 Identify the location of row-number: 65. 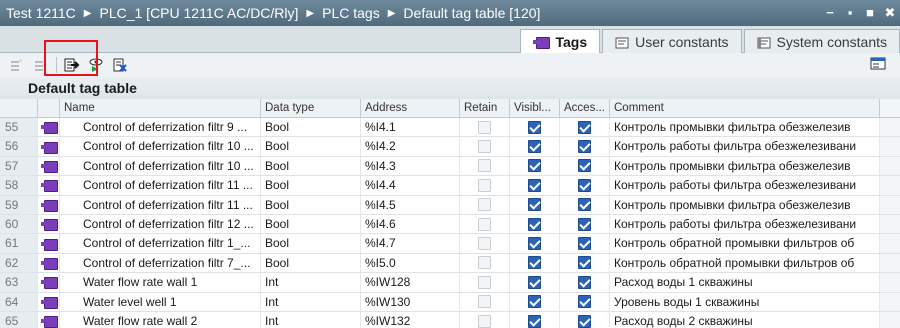
(19, 319).